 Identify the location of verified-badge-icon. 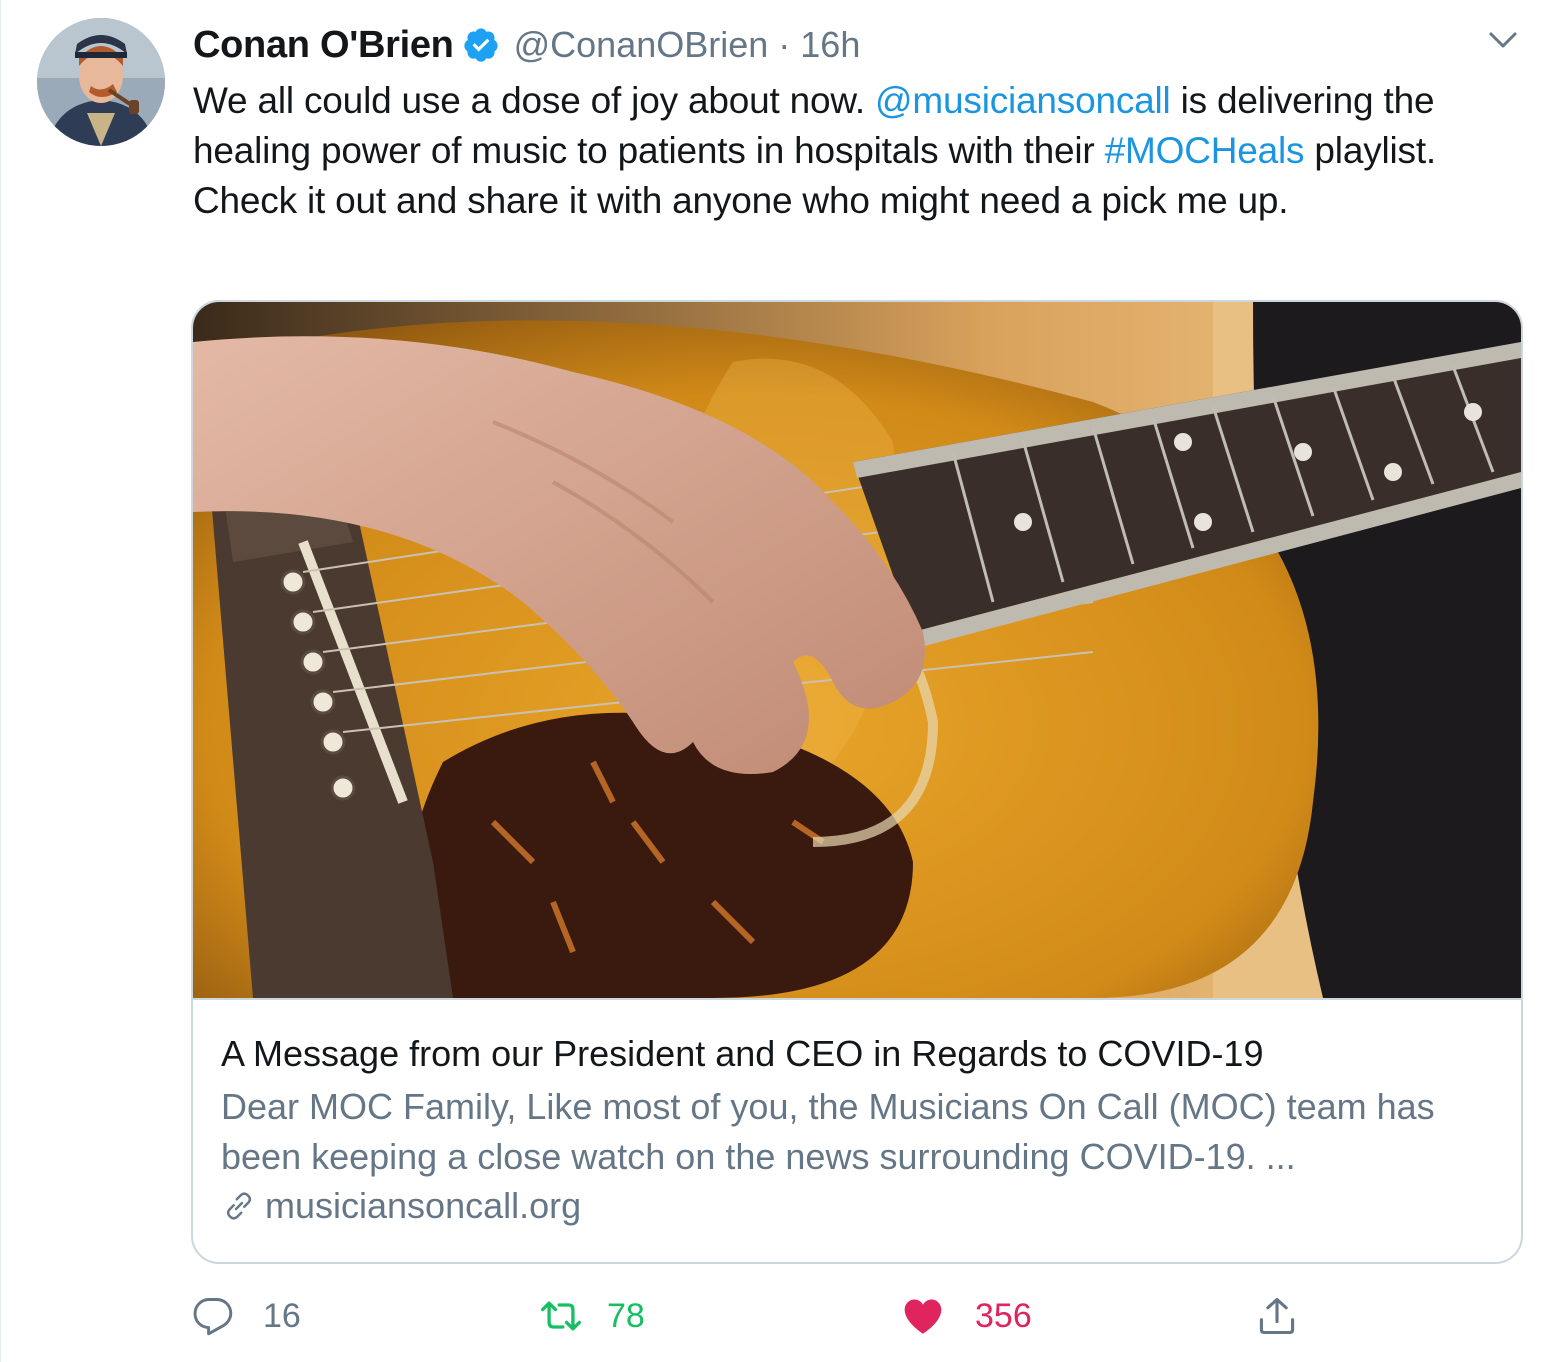
(481, 45).